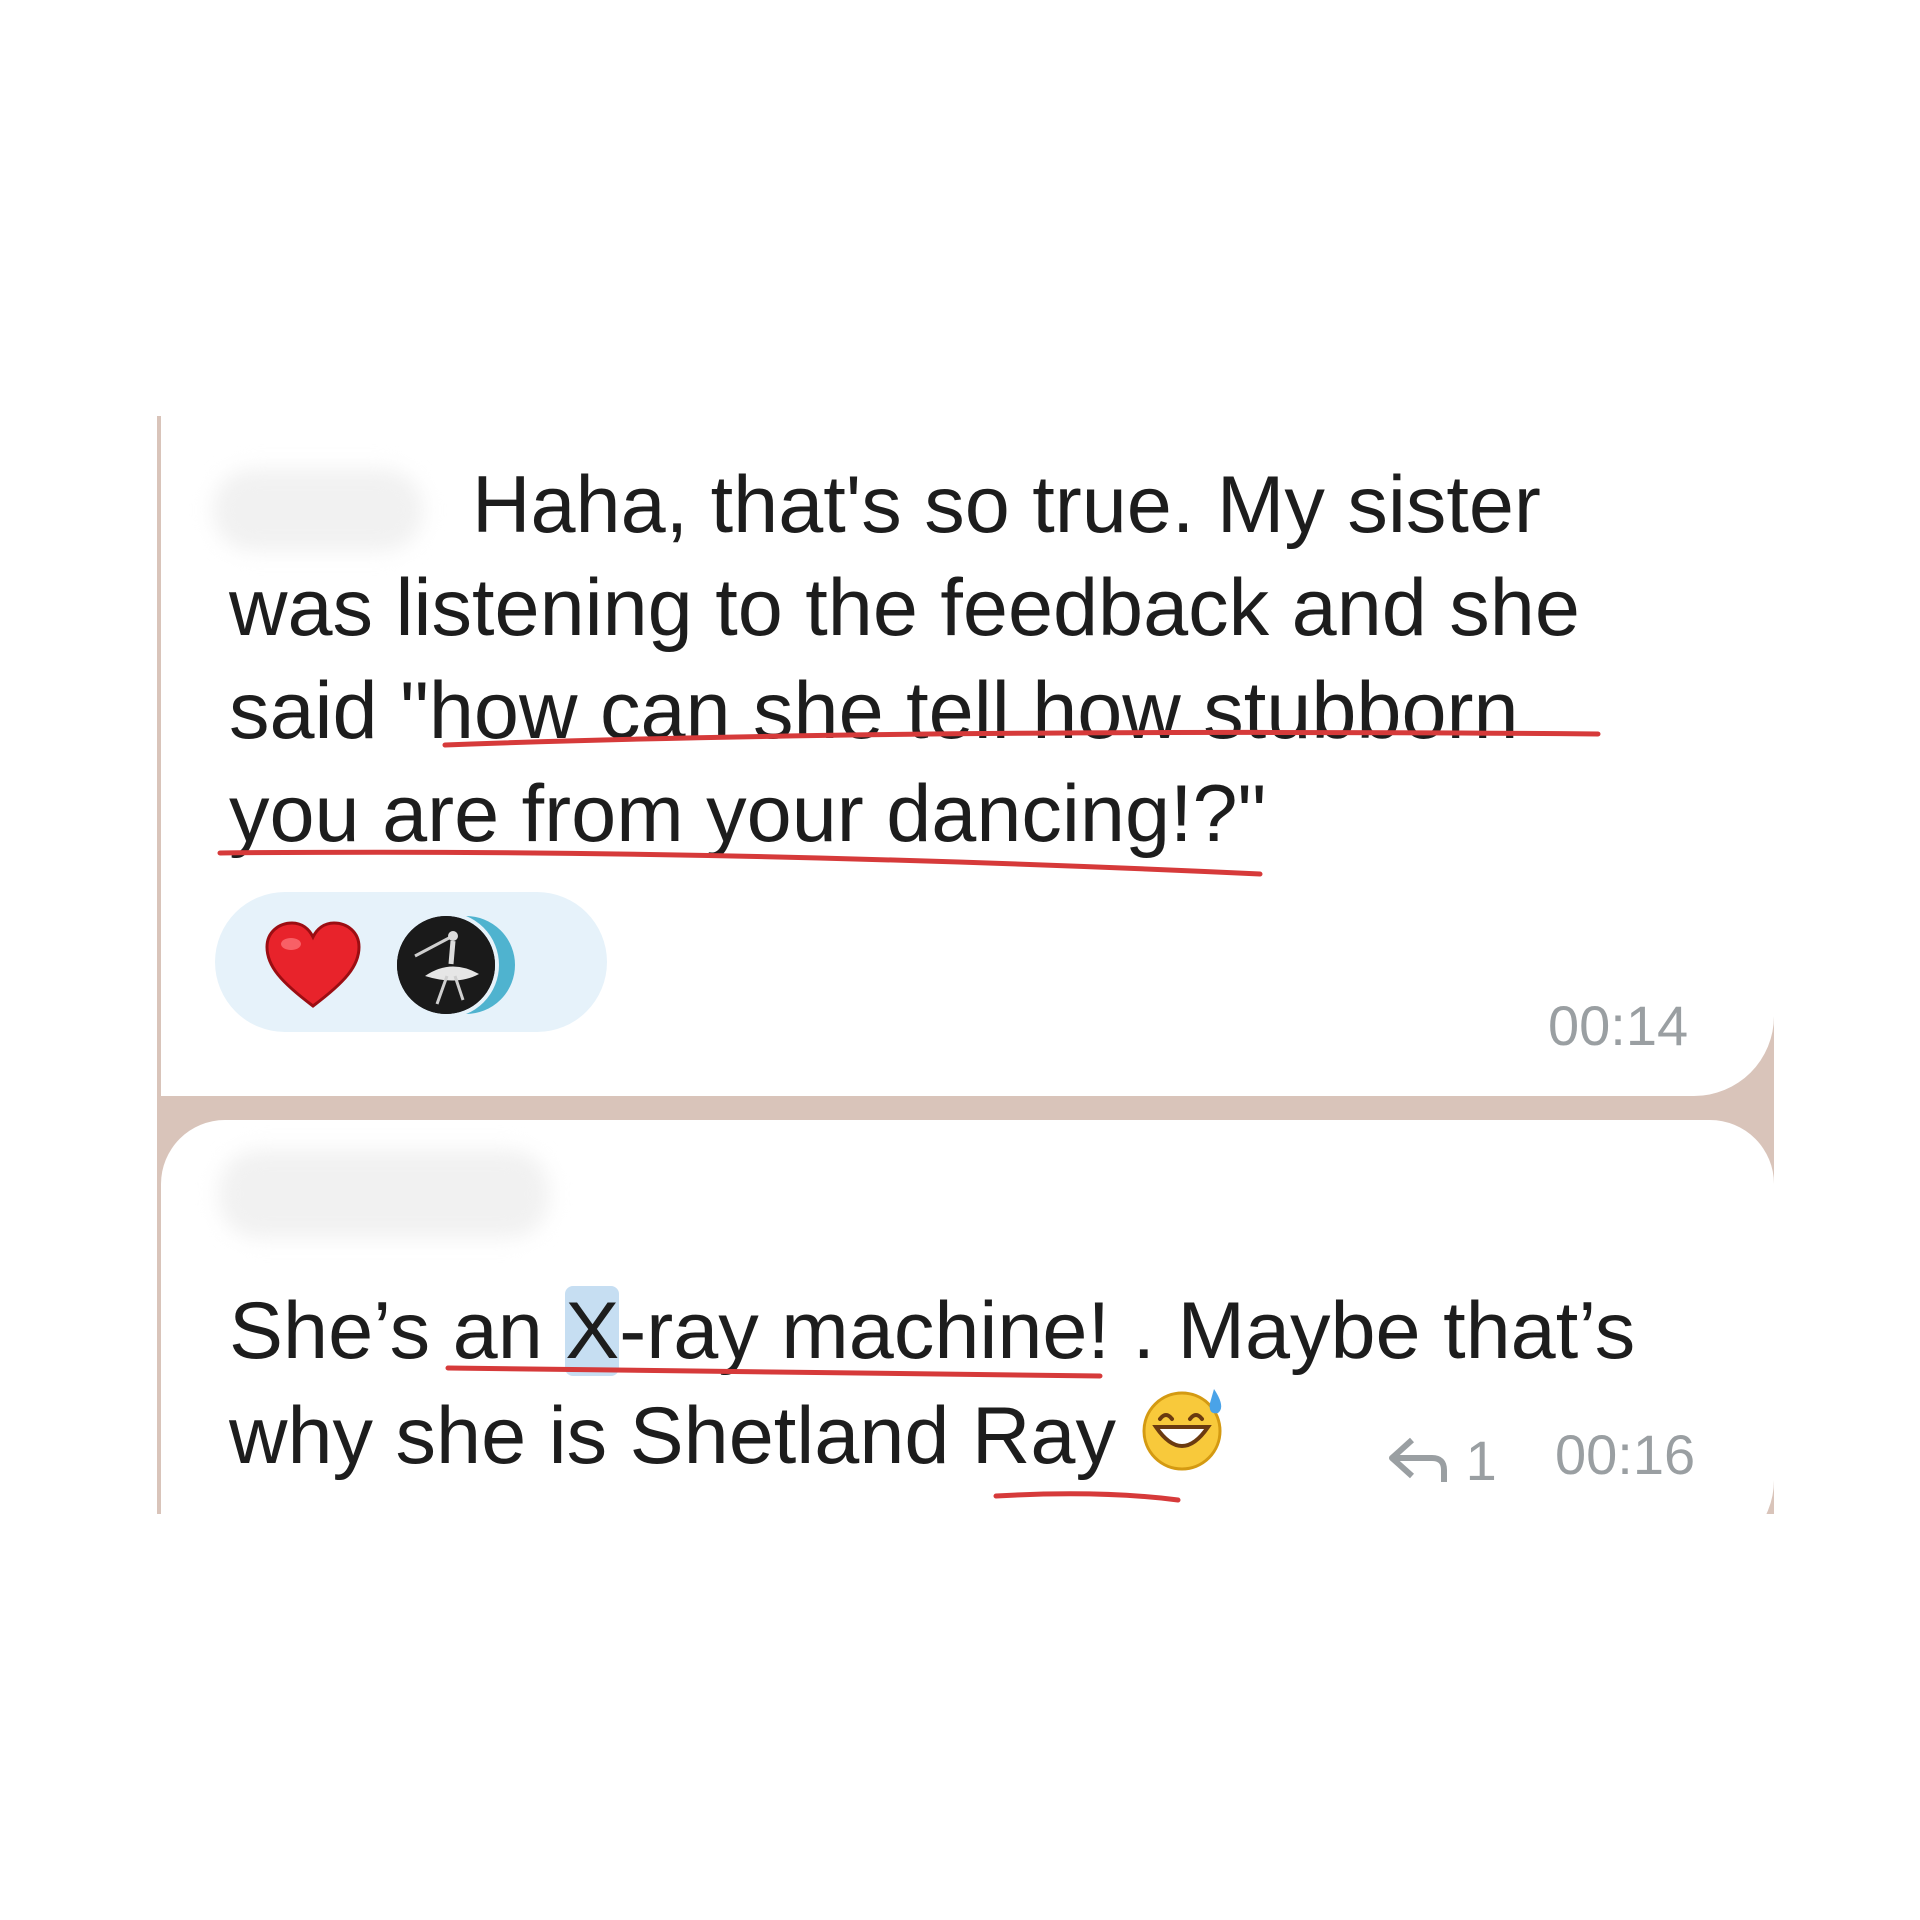 The width and height of the screenshot is (1920, 1920). I want to click on message-1-line-1: Haha, that's so true. My sister, so click(1006, 505).